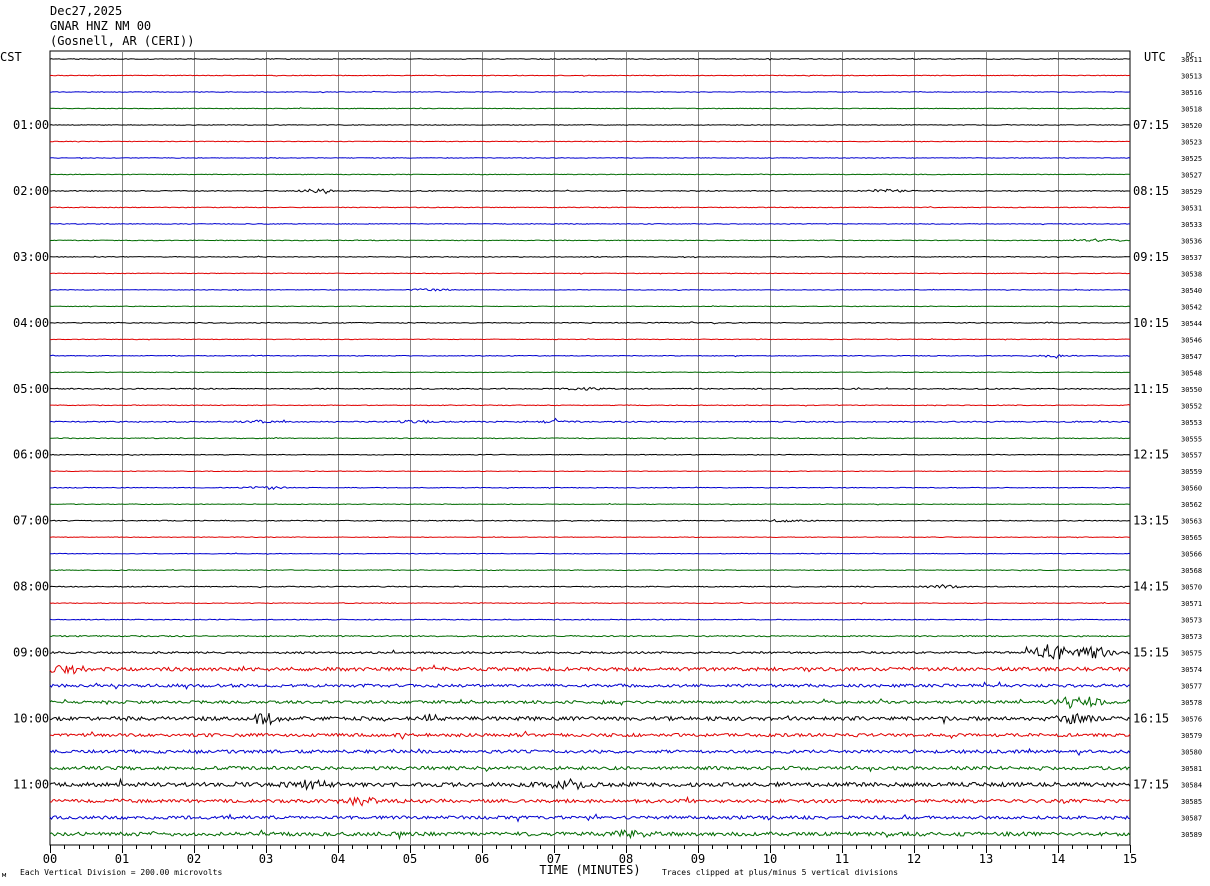 Image resolution: width=1210 pixels, height=886 pixels. I want to click on utc-hour-label: 08:15, so click(1151, 191).